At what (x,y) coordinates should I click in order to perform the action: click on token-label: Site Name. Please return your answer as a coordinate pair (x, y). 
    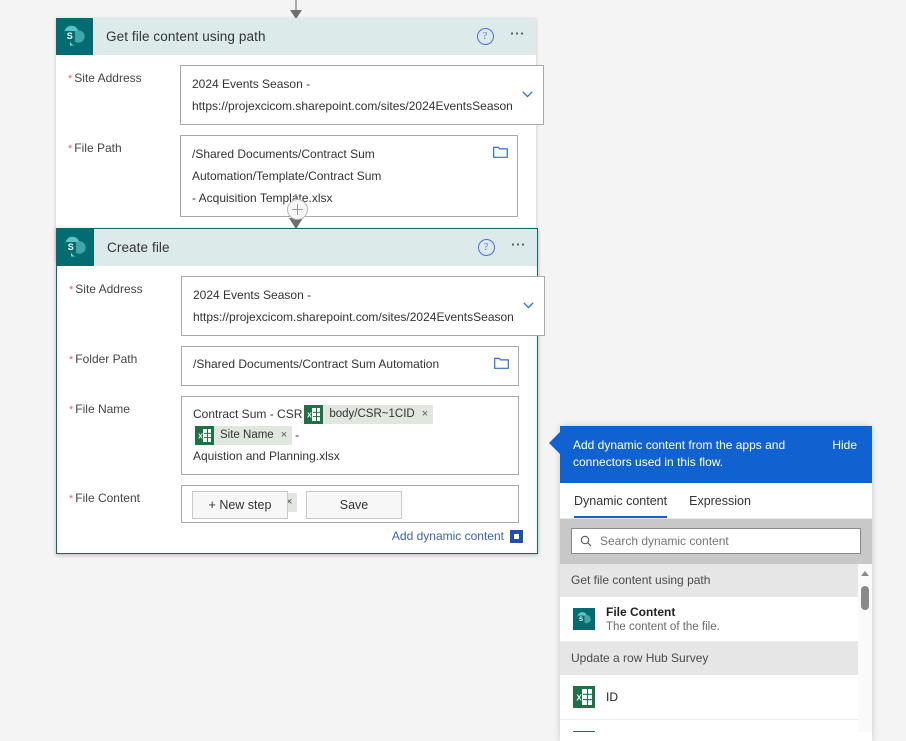
    Looking at the image, I should click on (247, 434).